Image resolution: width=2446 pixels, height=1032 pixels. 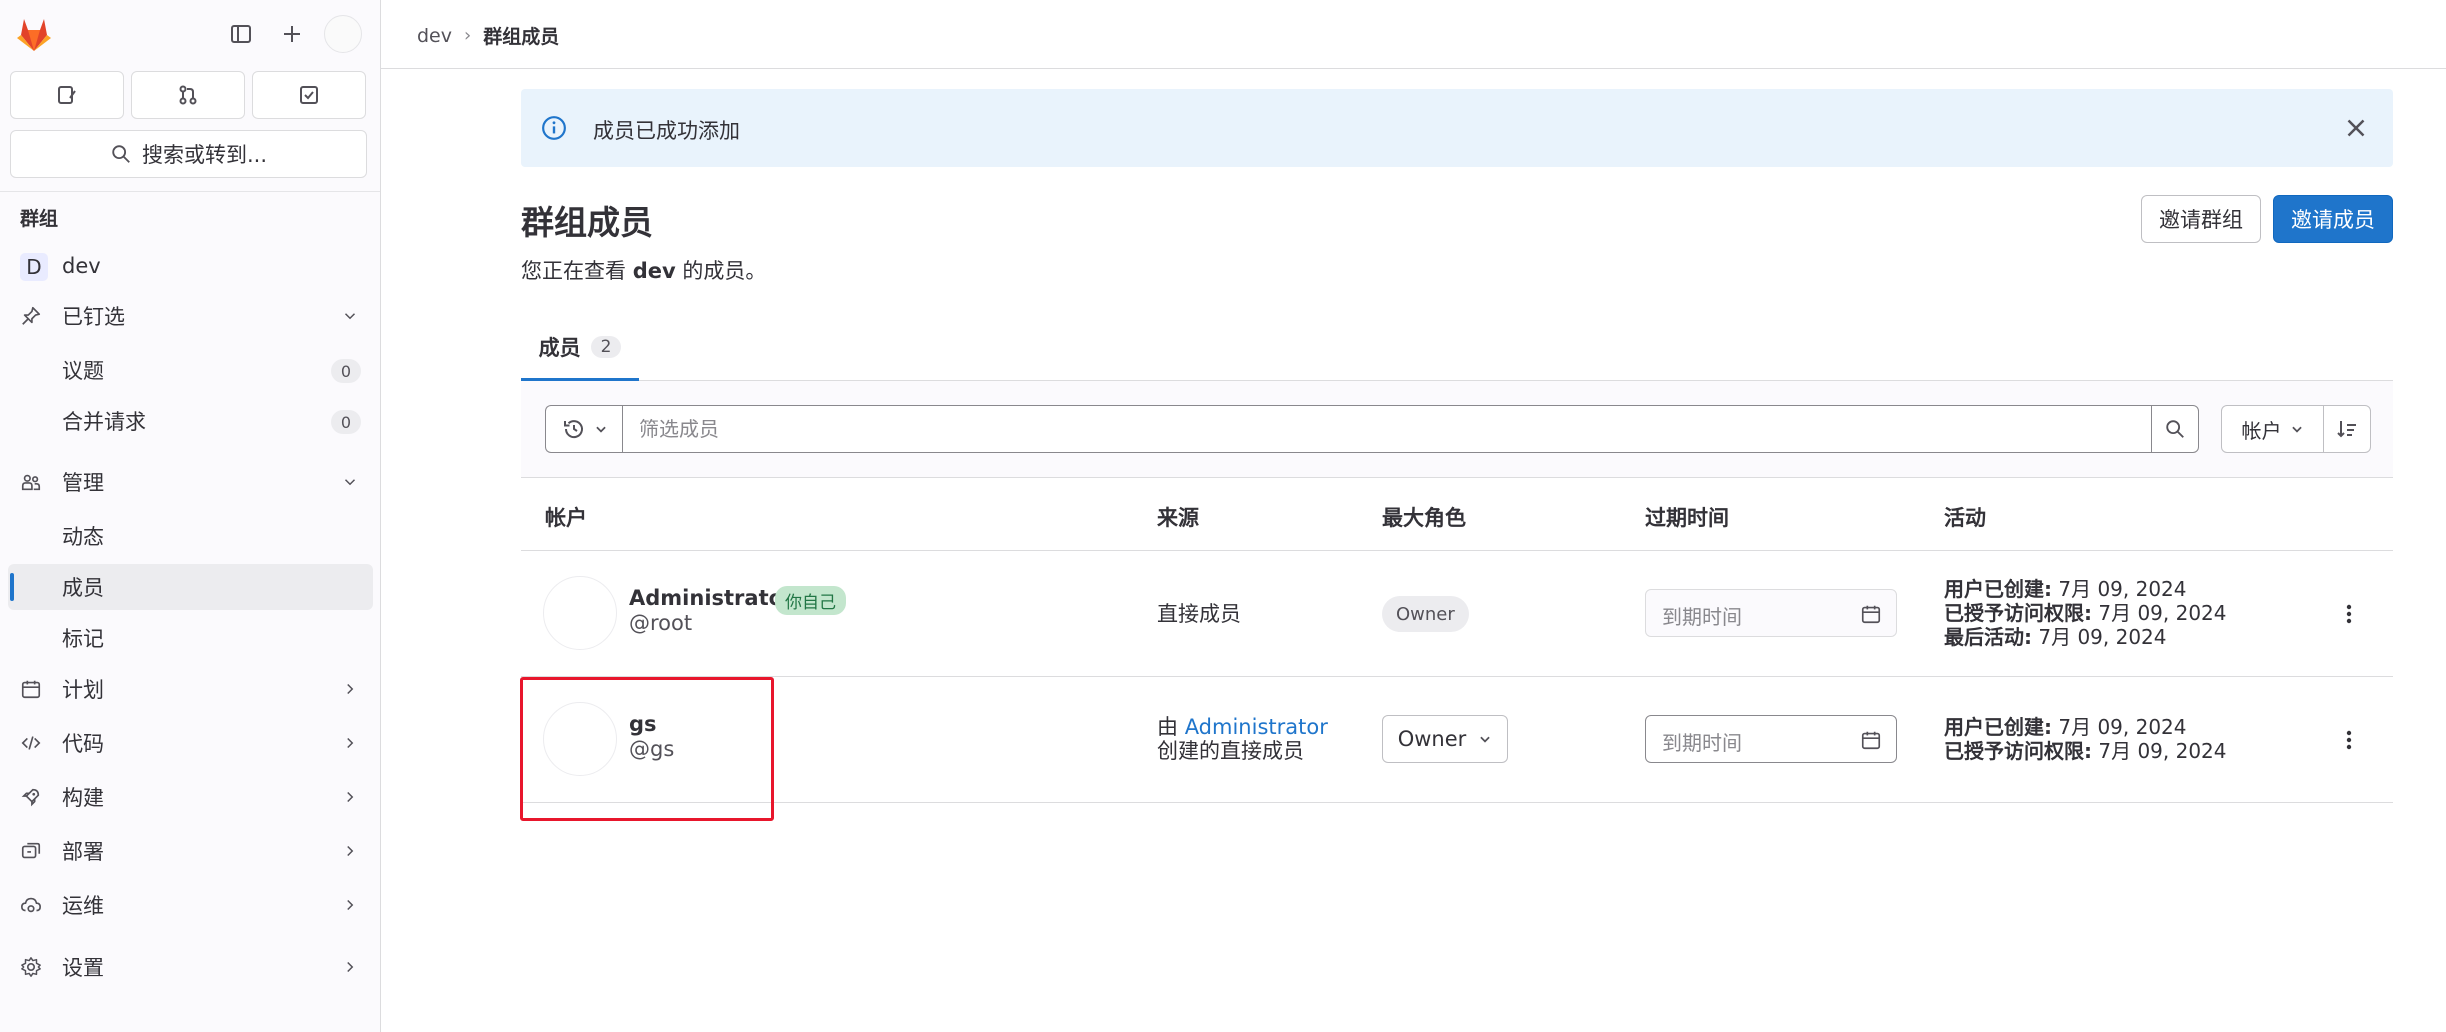 I want to click on info-icon, so click(x=554, y=128).